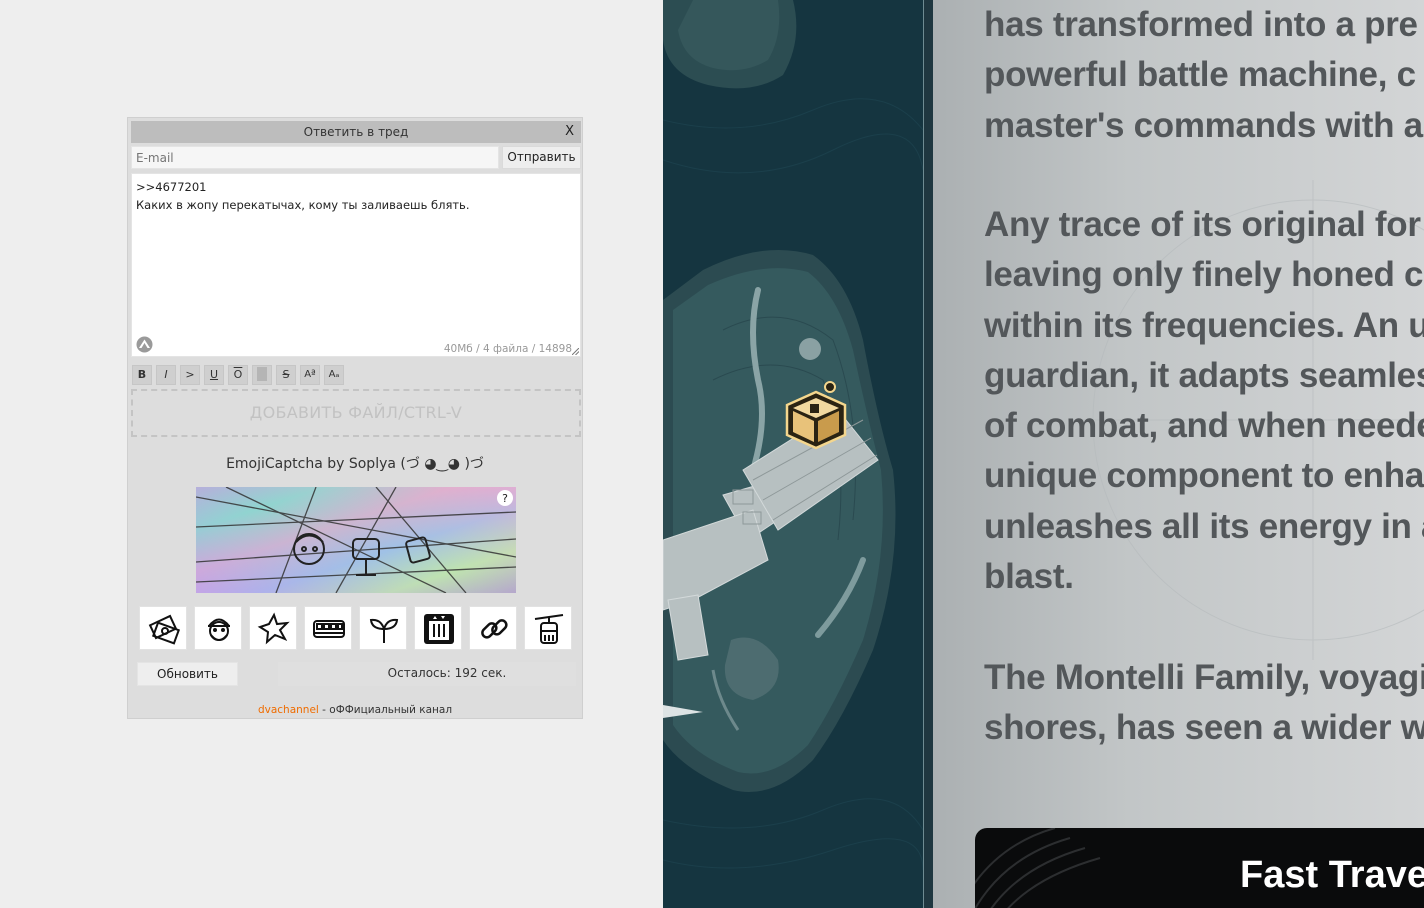 The image size is (1424, 908). I want to click on captcha-option-link, so click(493, 628).